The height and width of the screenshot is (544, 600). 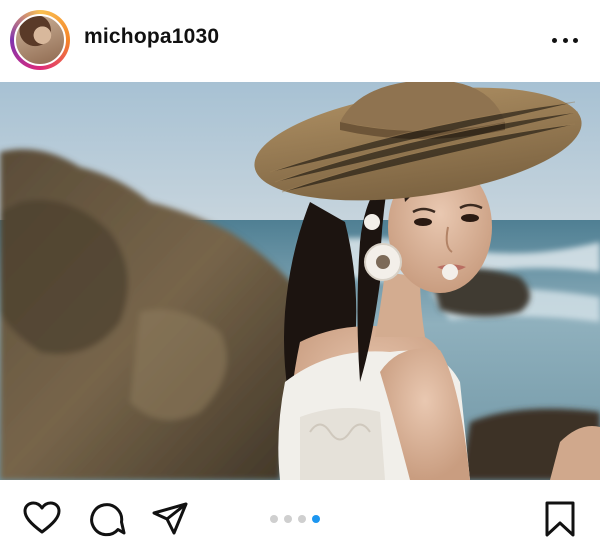 I want to click on avatar-photo, so click(x=40, y=40).